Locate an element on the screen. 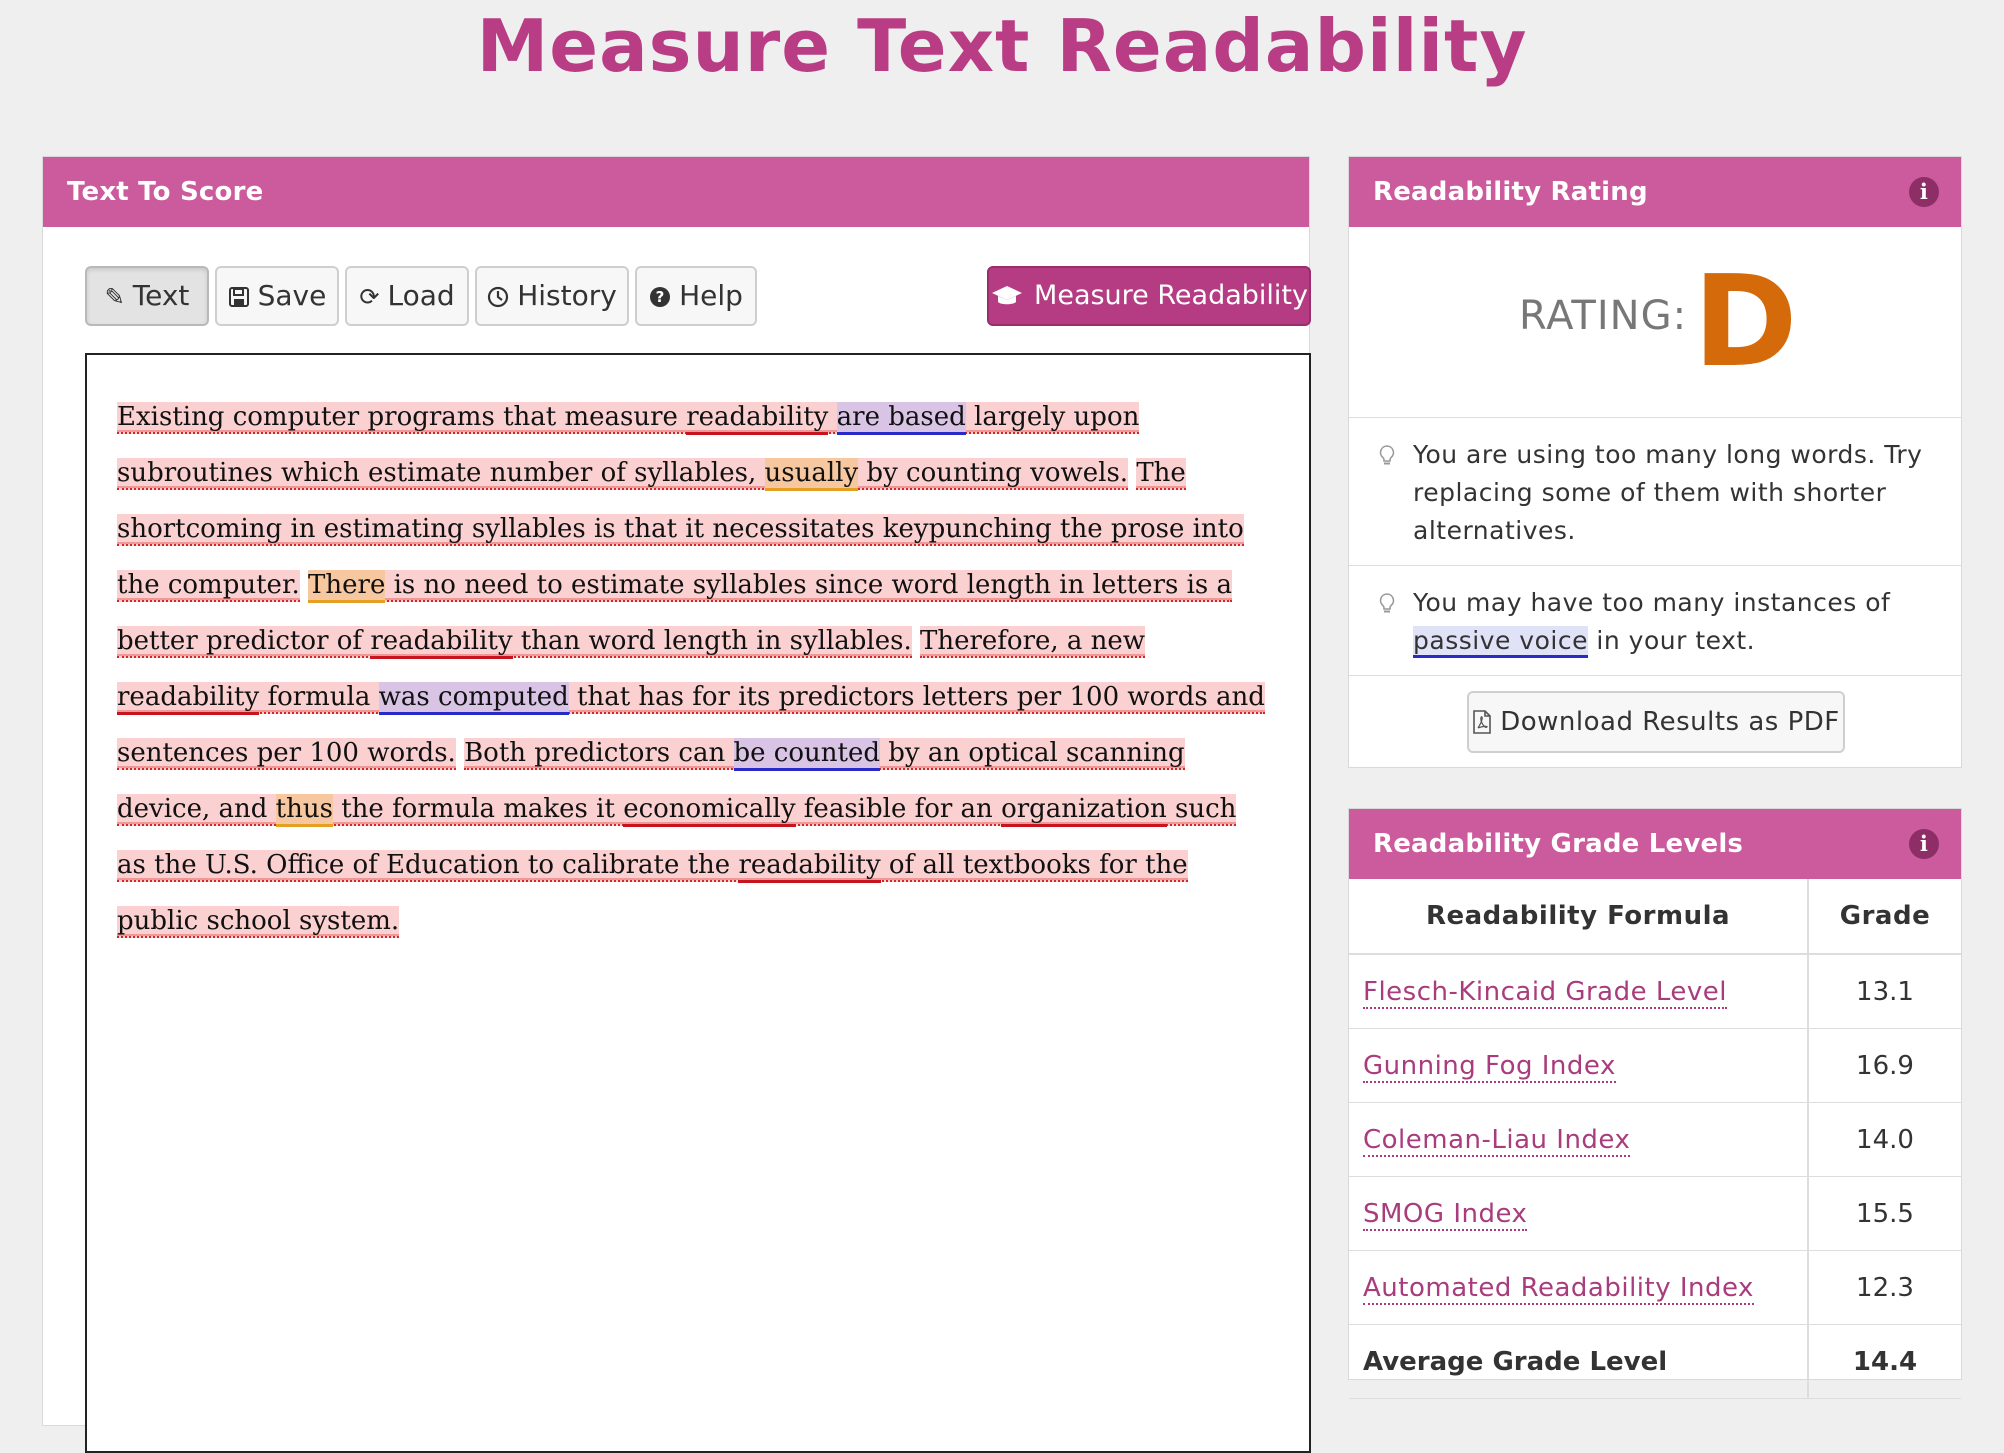 The image size is (2004, 1453). sentence-text is located at coordinates (832, 417).